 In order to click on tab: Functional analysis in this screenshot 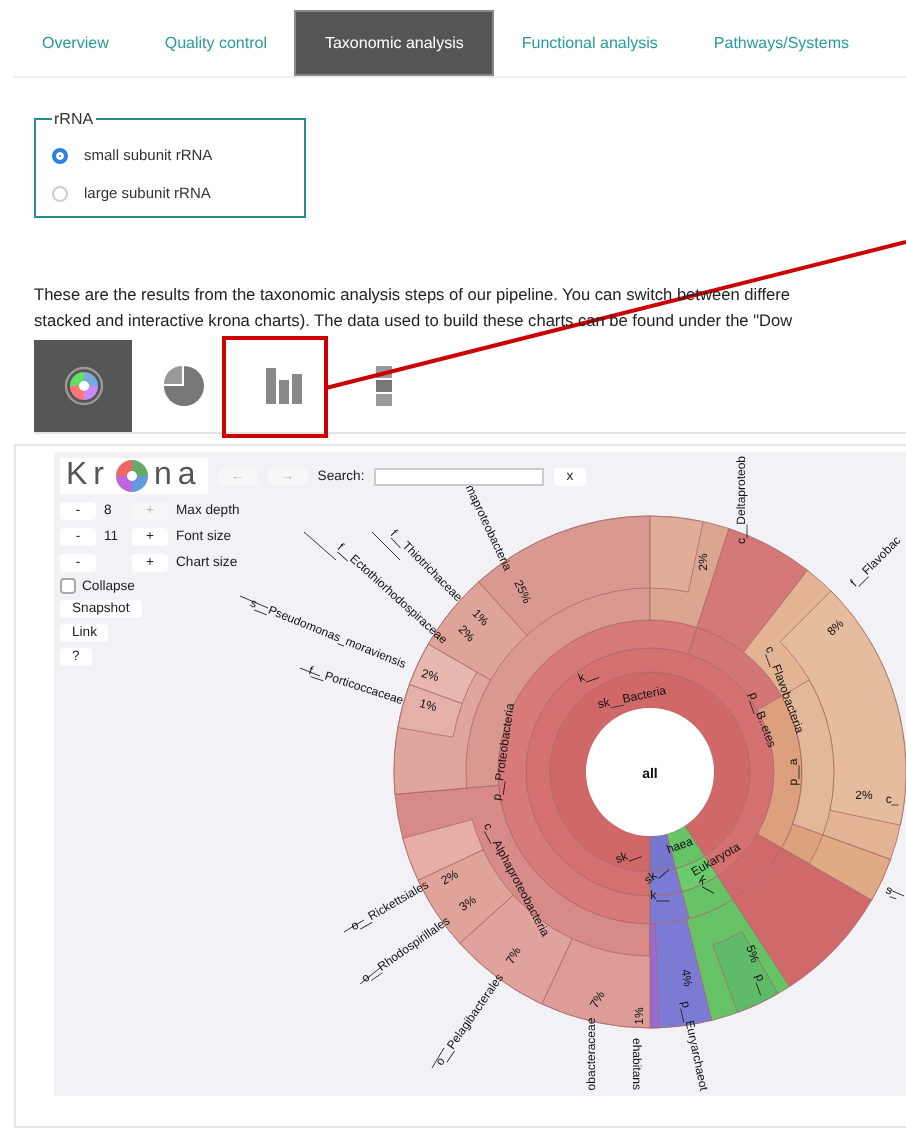, I will do `click(589, 43)`.